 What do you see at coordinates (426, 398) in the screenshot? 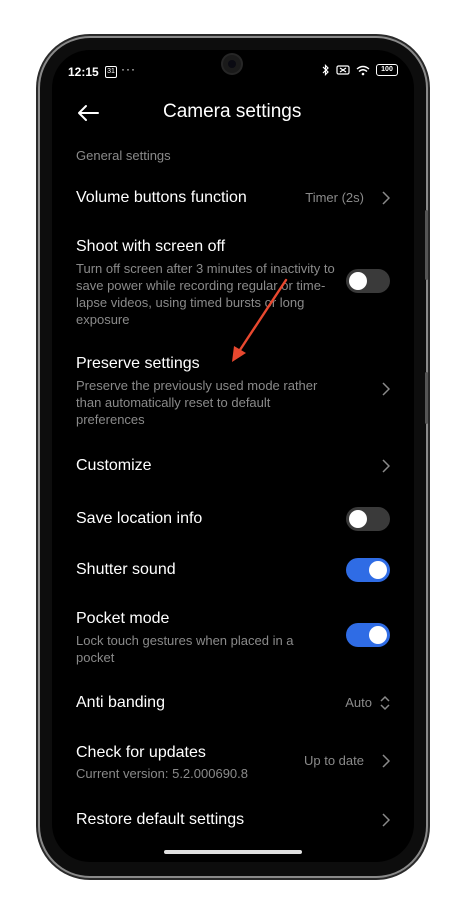
I see `power-button` at bounding box center [426, 398].